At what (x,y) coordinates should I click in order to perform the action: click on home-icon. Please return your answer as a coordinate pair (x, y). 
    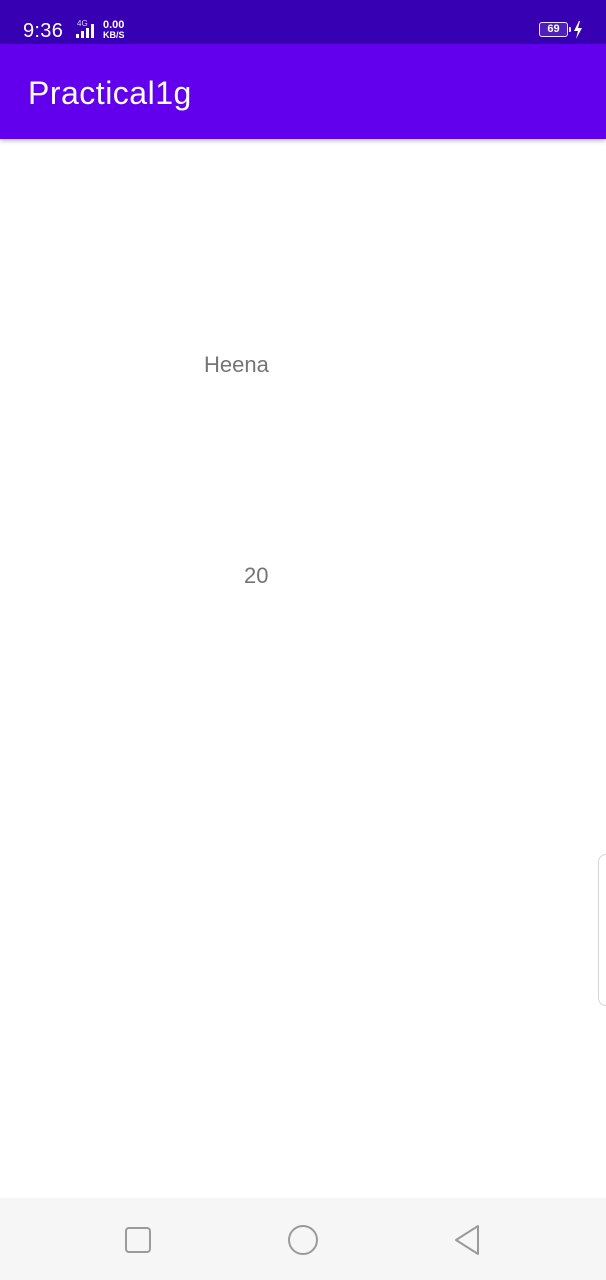
    Looking at the image, I should click on (303, 1240).